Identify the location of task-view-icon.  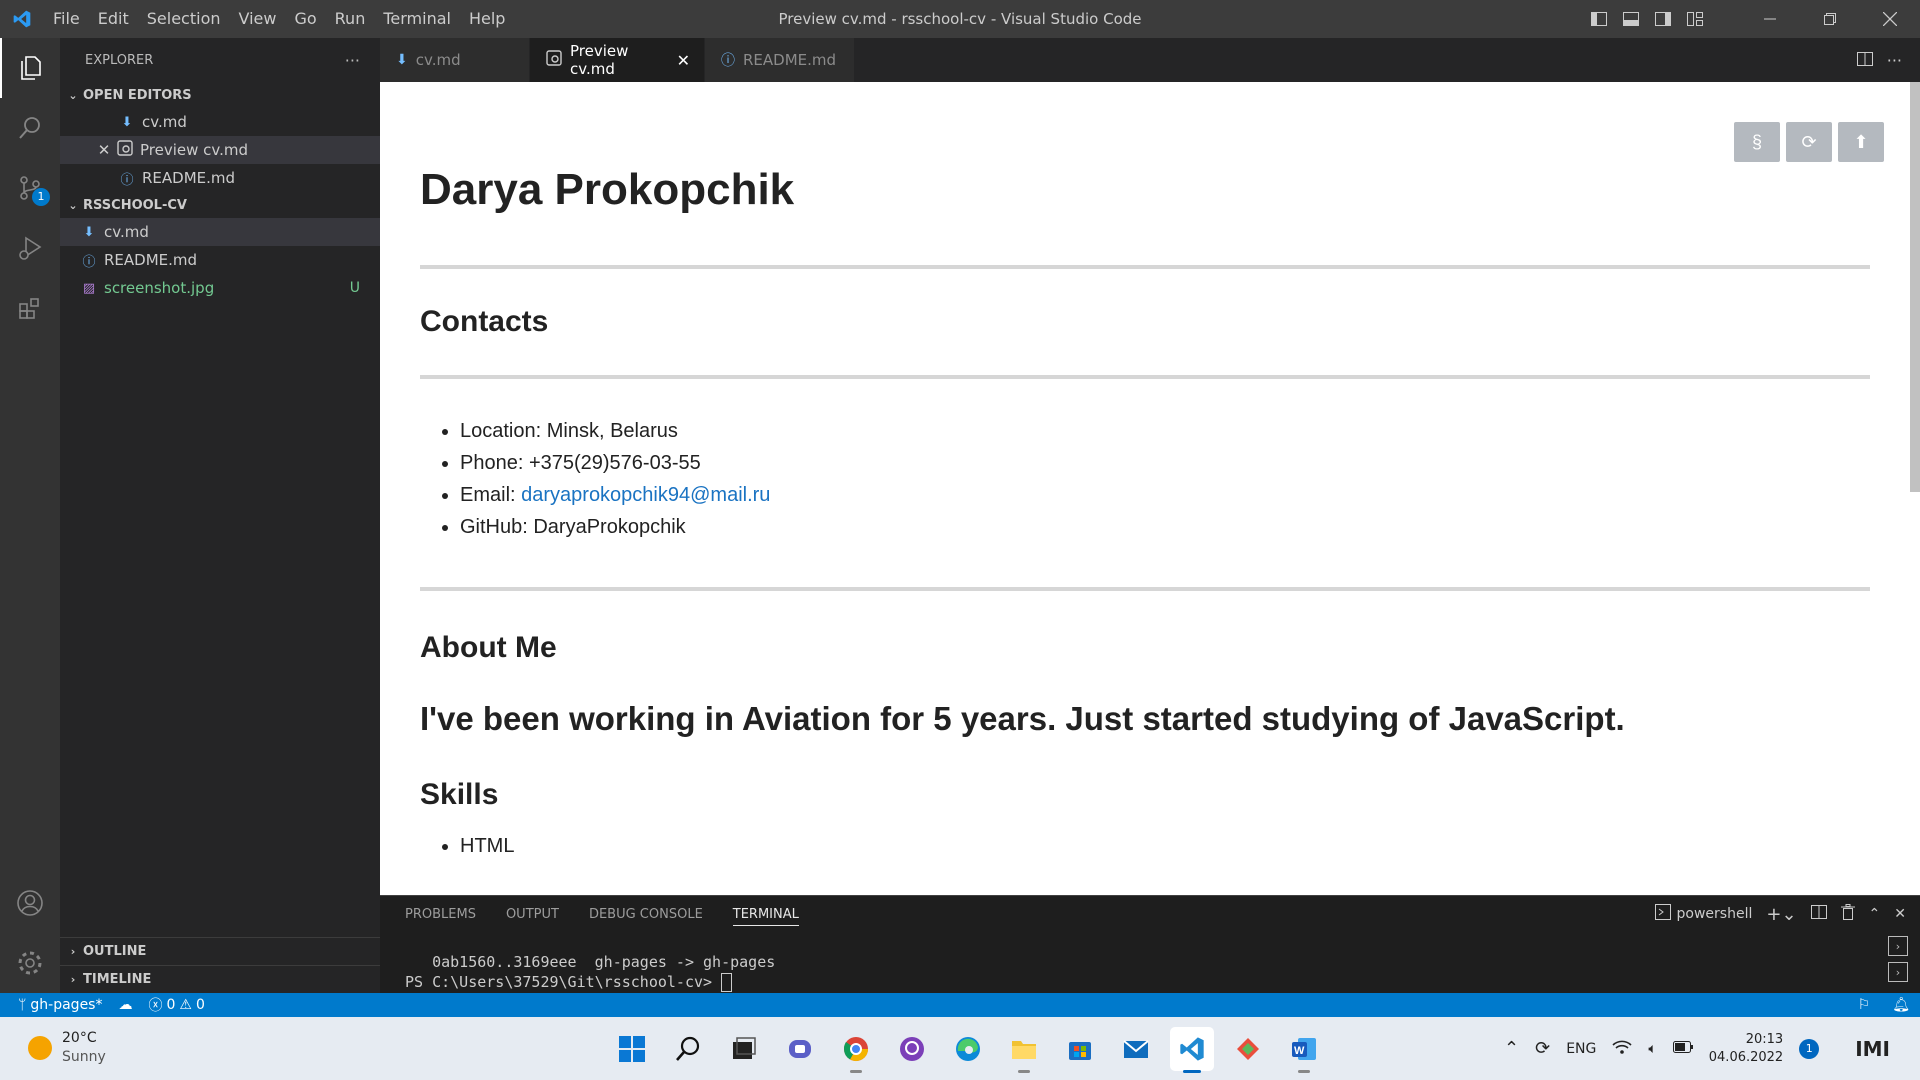
(744, 1049).